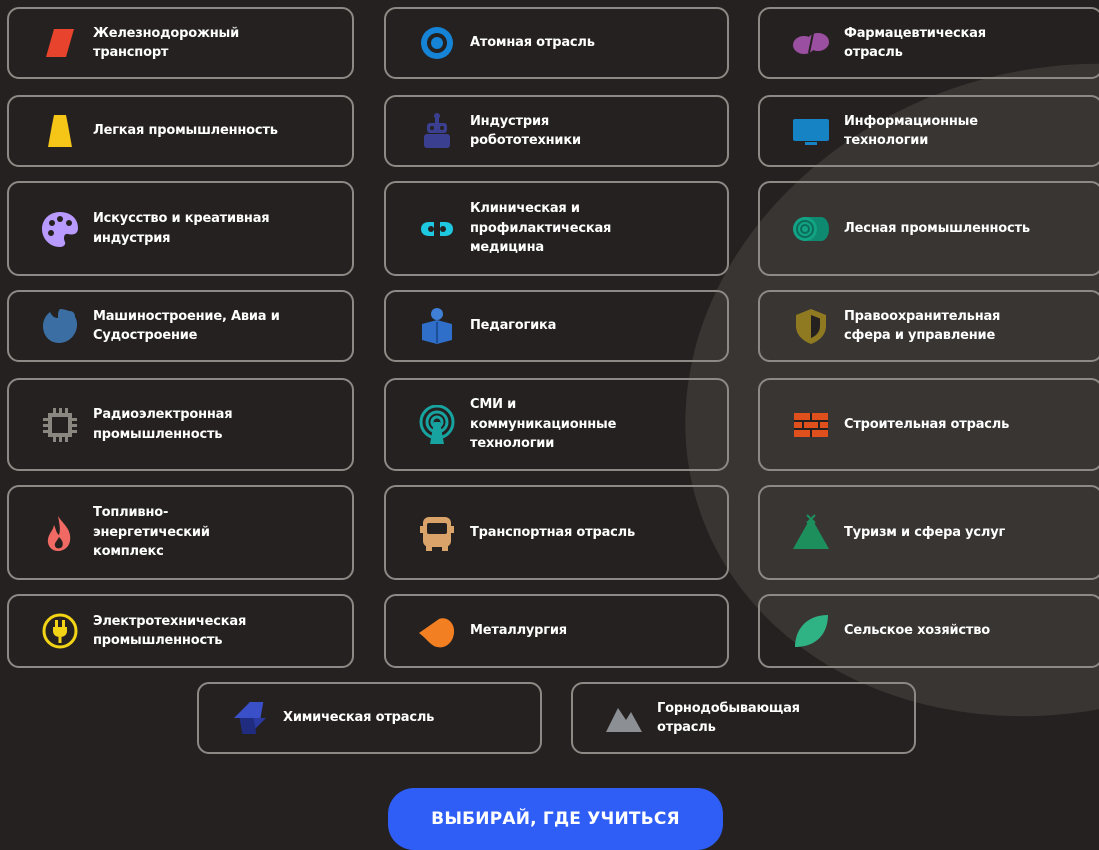 The height and width of the screenshot is (850, 1099). Describe the element at coordinates (60, 131) in the screenshot. I see `dress-icon` at that location.